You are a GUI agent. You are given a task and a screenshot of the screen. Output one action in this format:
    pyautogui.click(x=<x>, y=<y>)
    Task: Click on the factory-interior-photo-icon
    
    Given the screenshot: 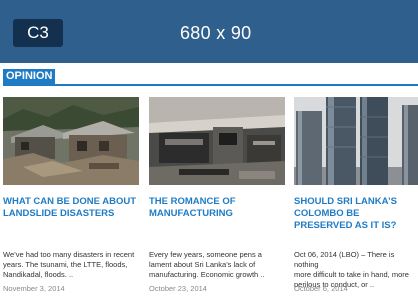 What is the action you would take?
    pyautogui.click(x=217, y=141)
    